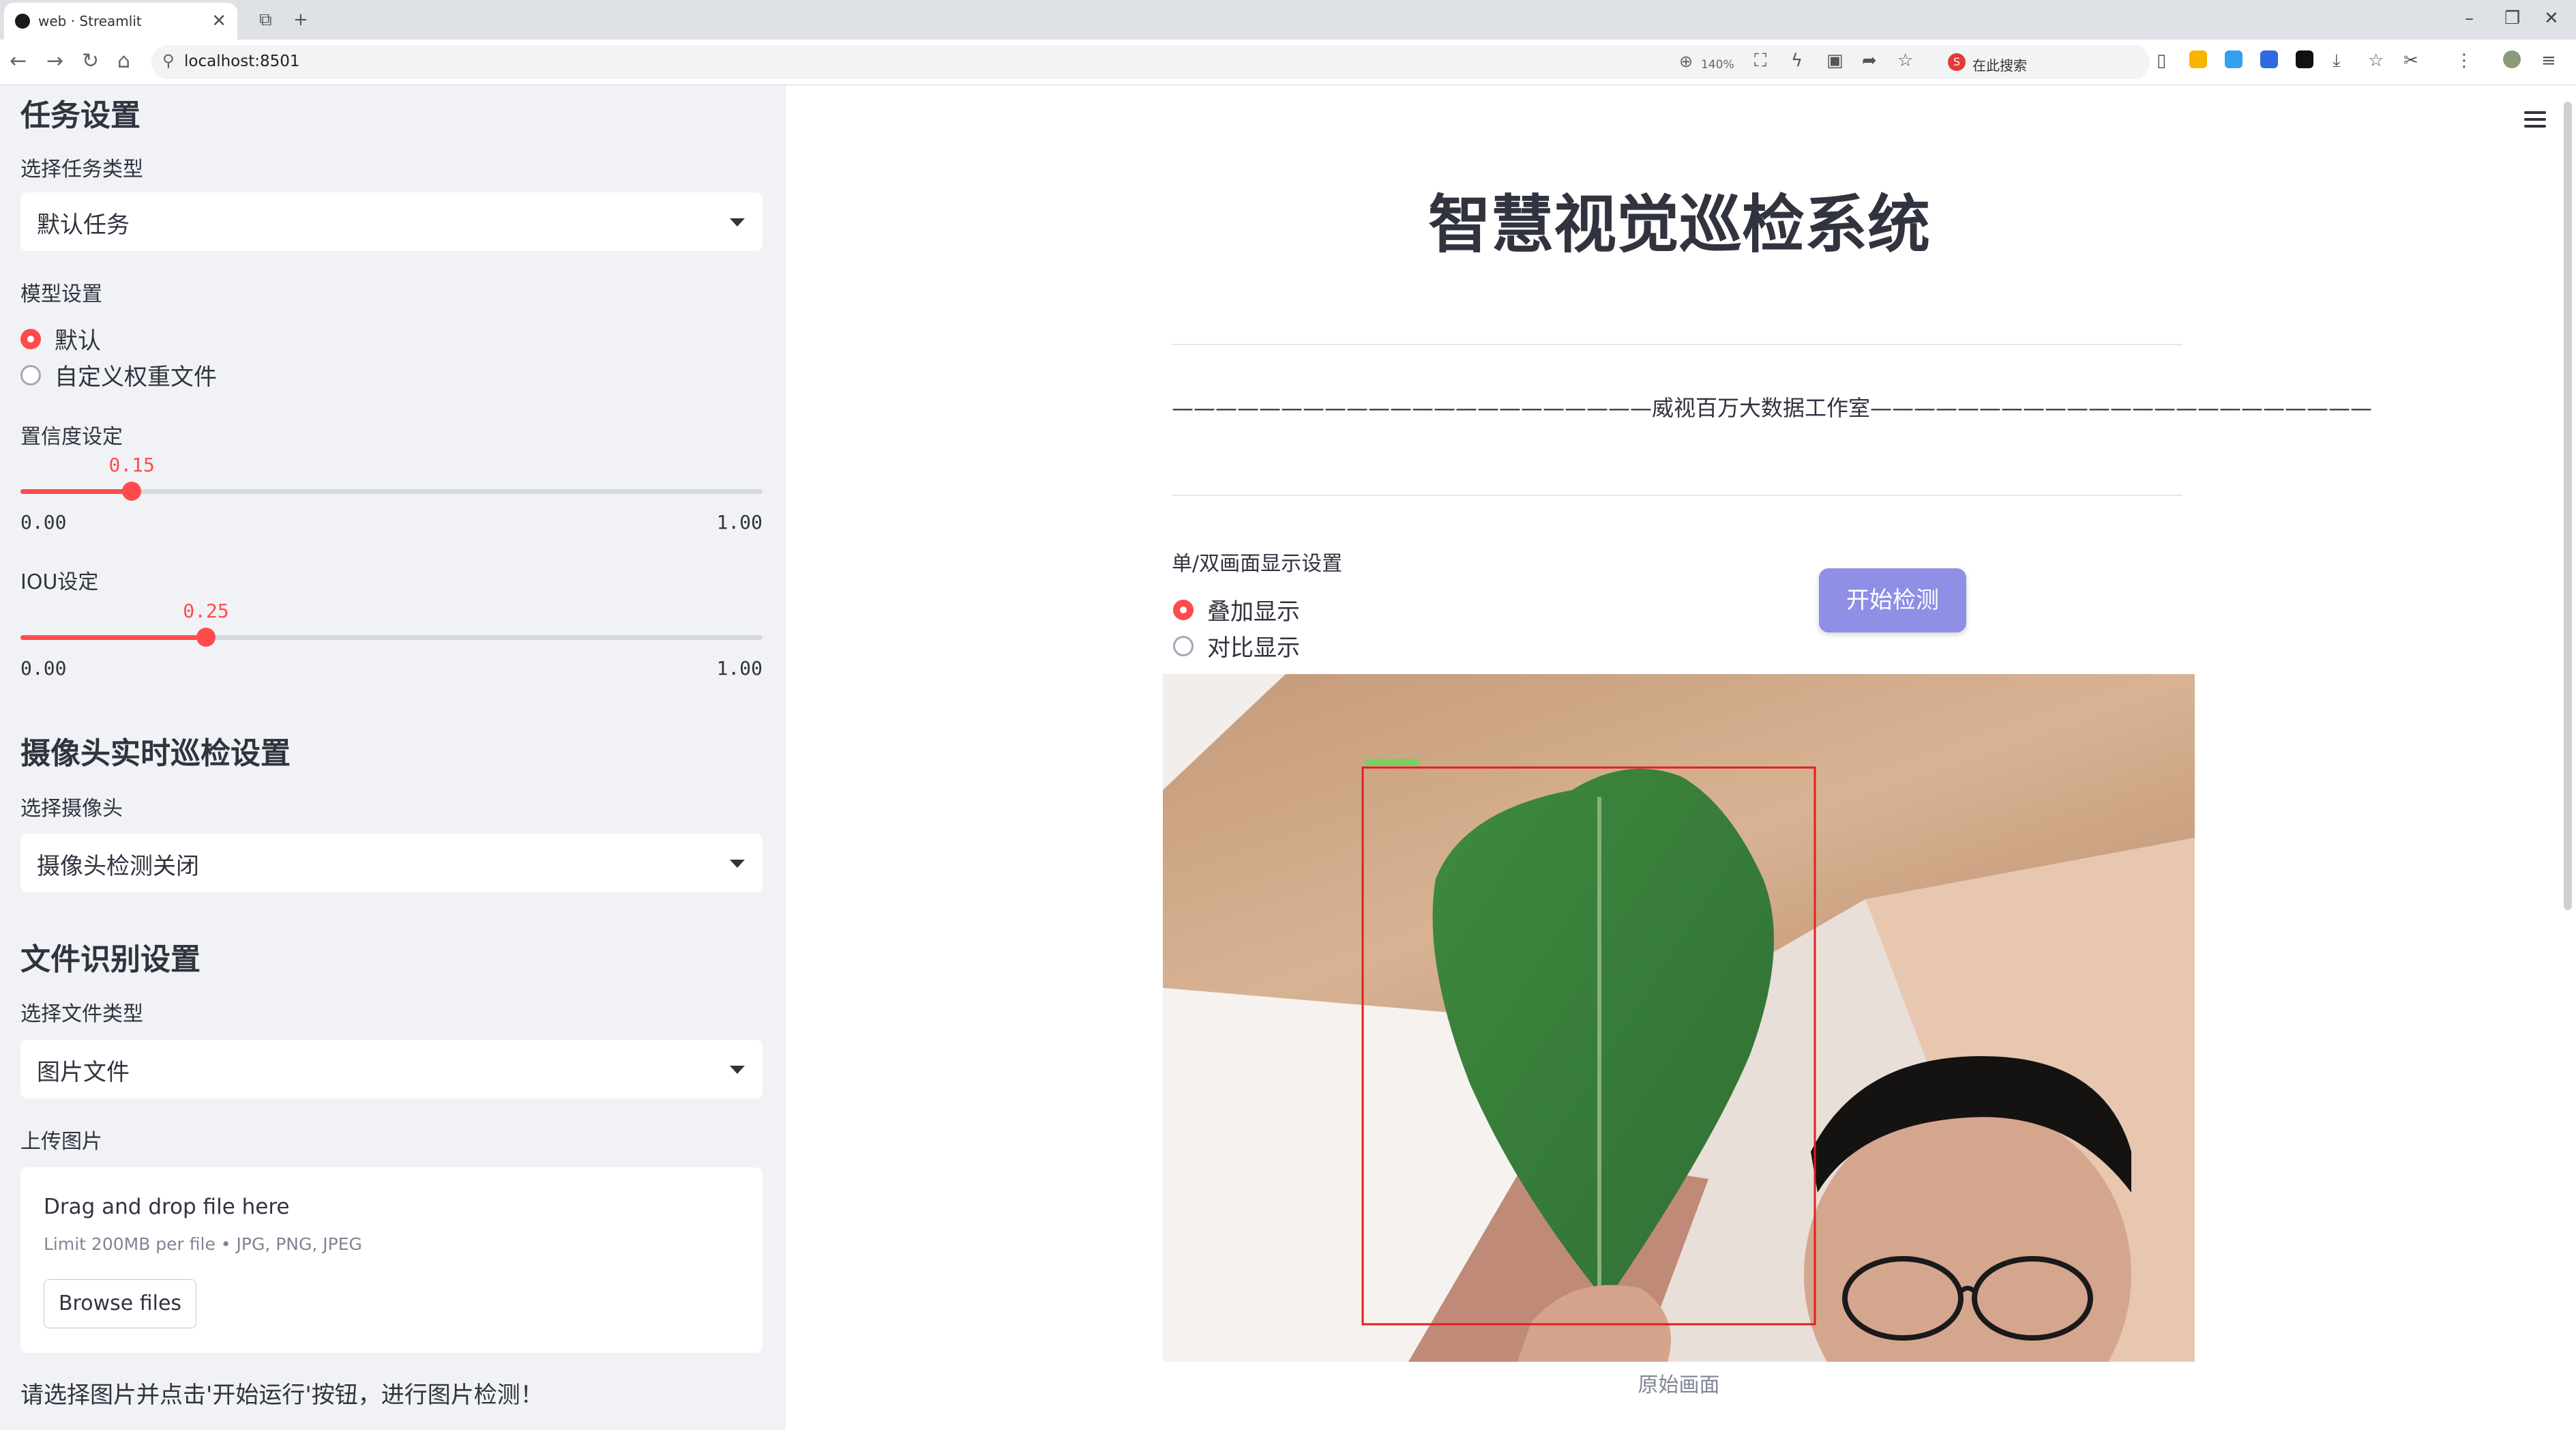  I want to click on close-tab-icon: ✕, so click(218, 21).